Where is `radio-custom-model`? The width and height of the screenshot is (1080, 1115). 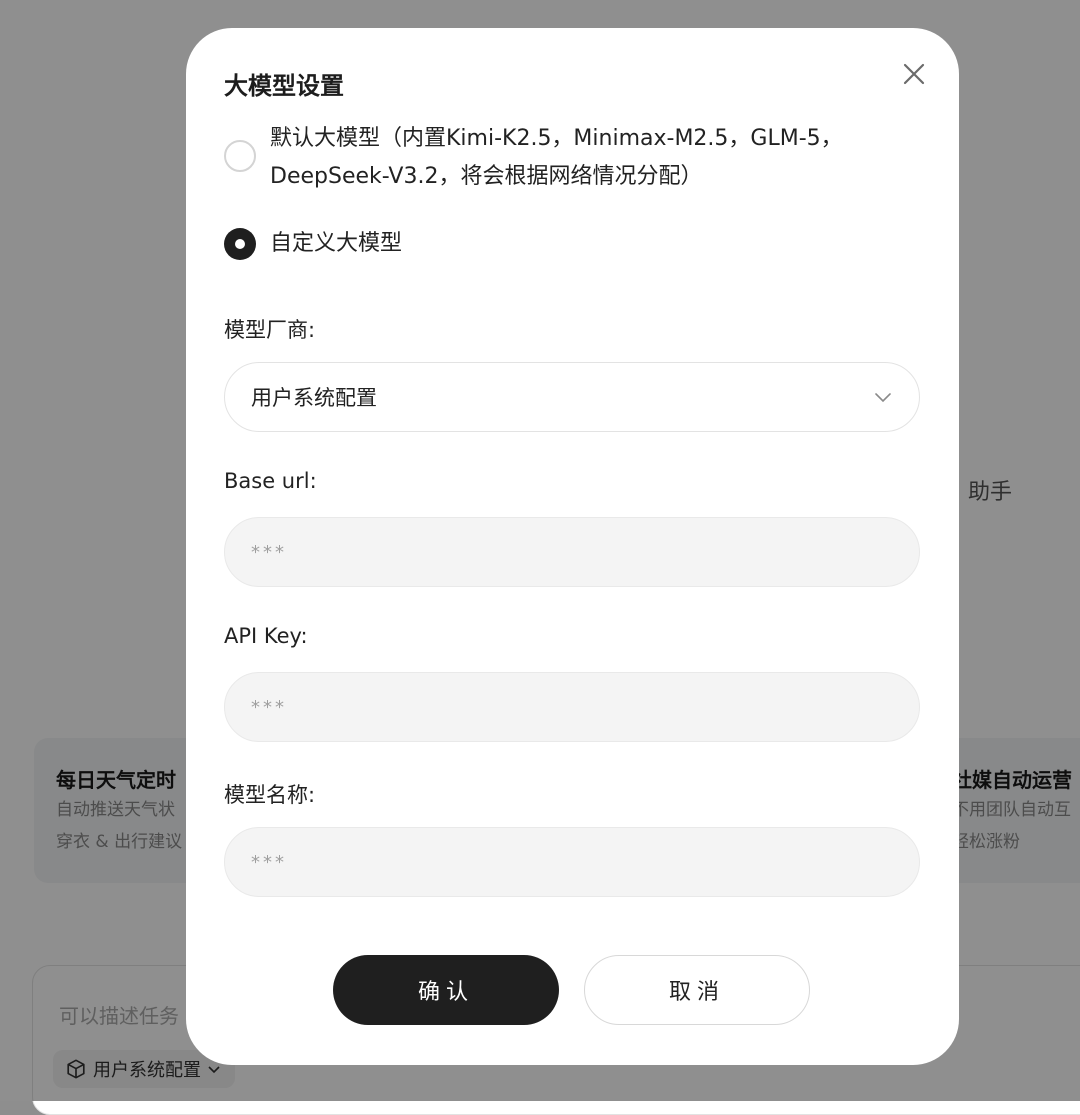 radio-custom-model is located at coordinates (240, 244).